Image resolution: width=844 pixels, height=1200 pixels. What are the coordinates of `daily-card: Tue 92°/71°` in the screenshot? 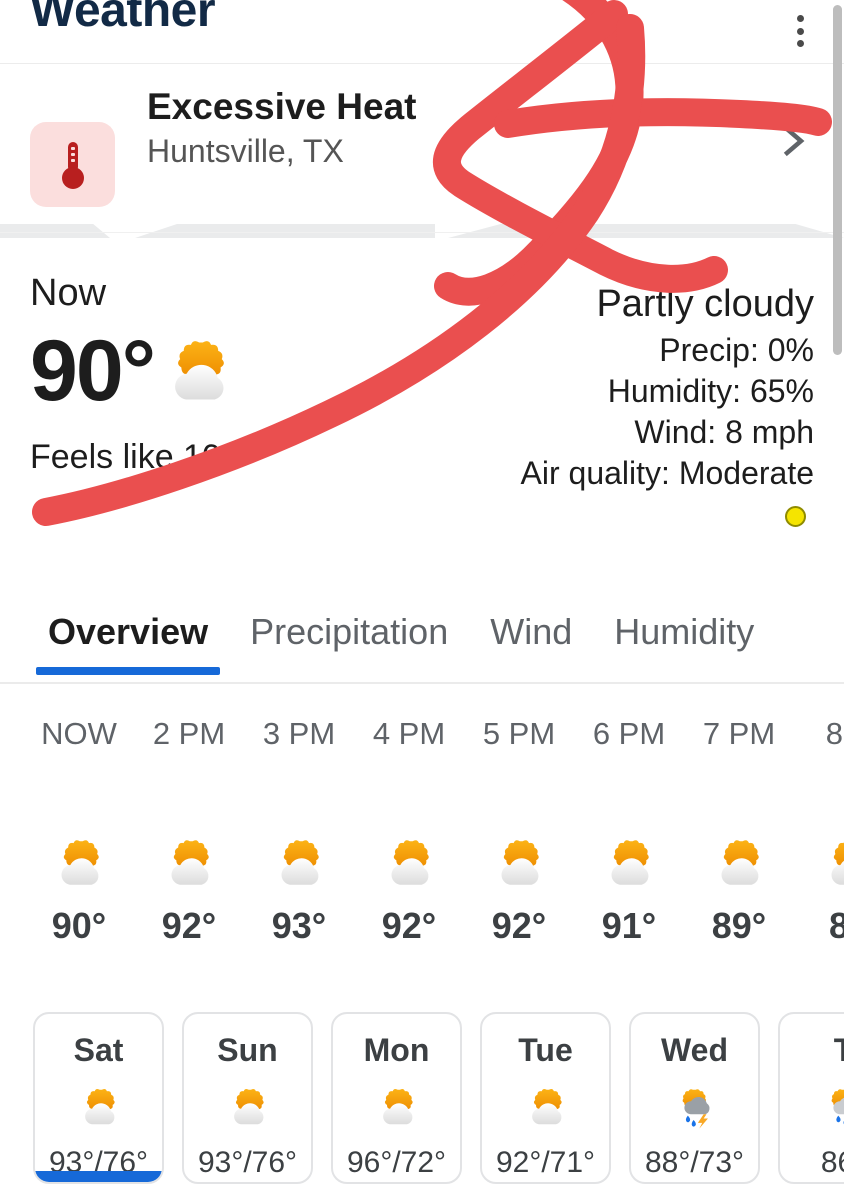 It's located at (545, 1098).